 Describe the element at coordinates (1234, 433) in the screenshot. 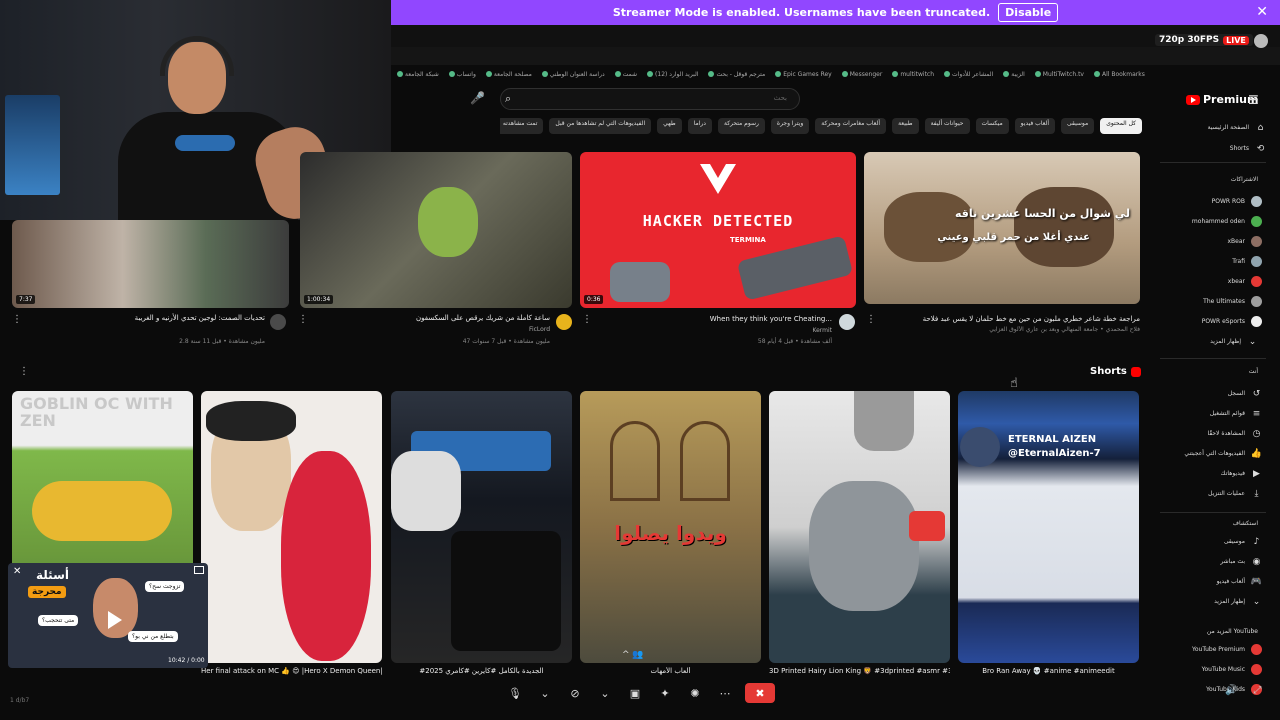

I see `sidebar-item: المشاهدة لاحقًا ◷` at that location.